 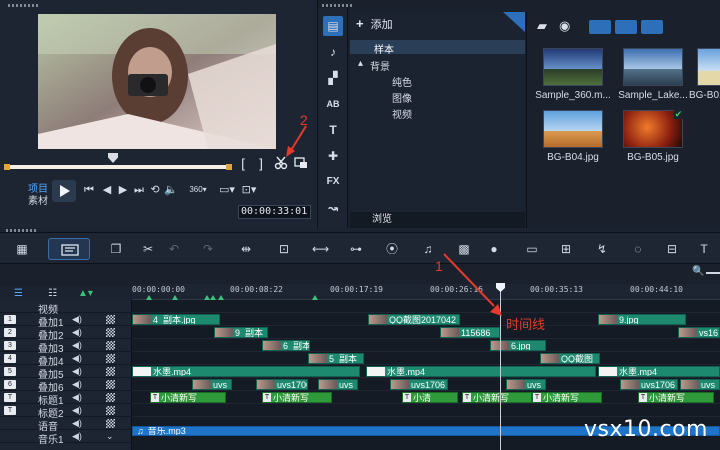 What do you see at coordinates (113, 158) in the screenshot?
I see `scrubber-handle` at bounding box center [113, 158].